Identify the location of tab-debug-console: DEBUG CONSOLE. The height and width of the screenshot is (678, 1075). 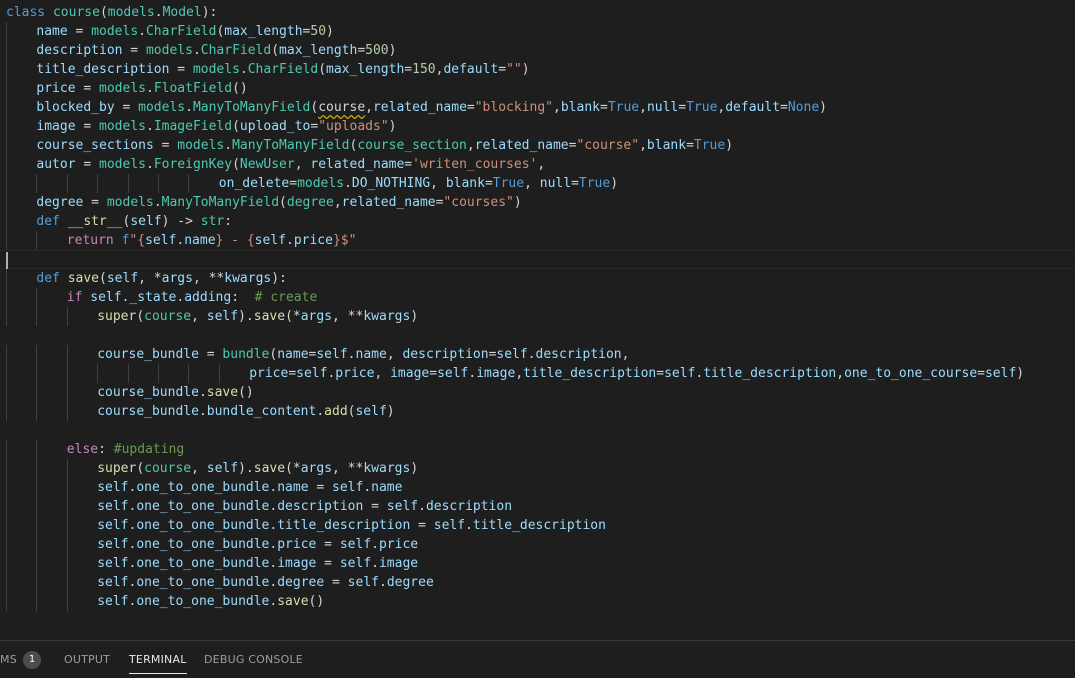
(253, 659).